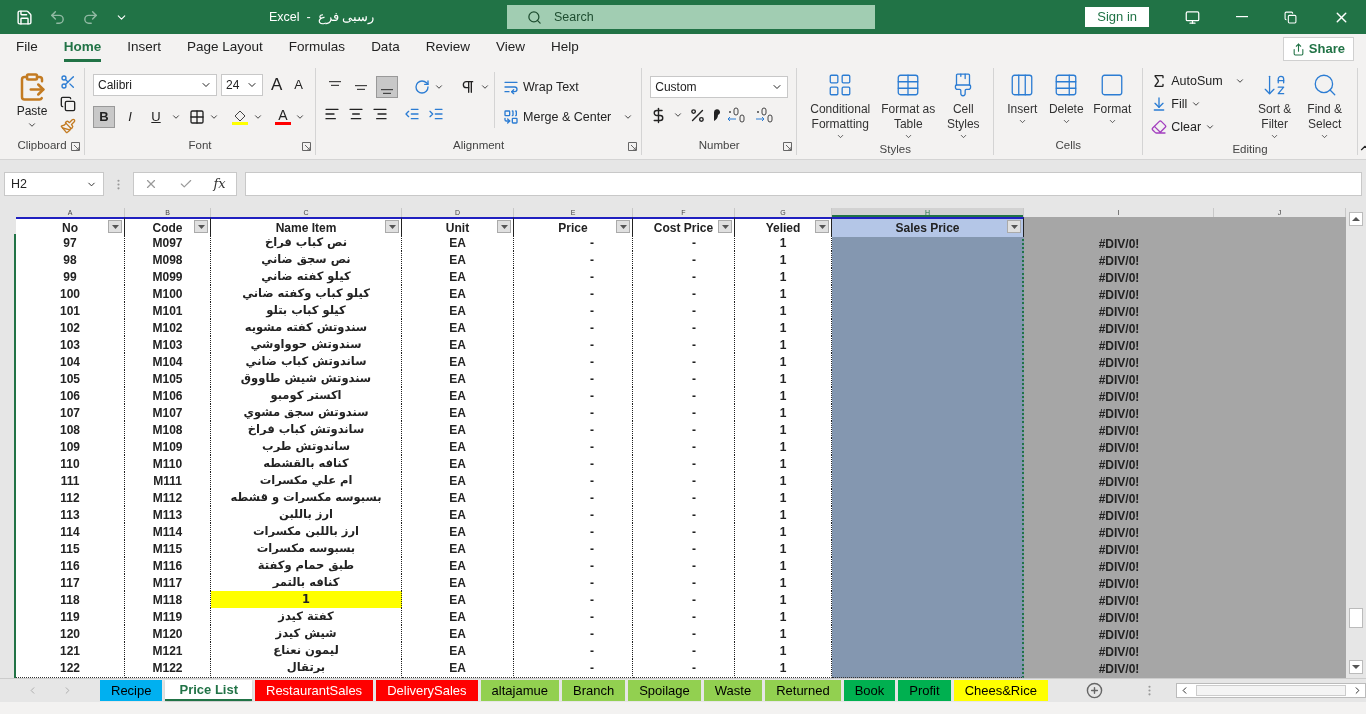 This screenshot has width=1366, height=714. What do you see at coordinates (1324, 106) in the screenshot?
I see `find-select-button: Find & Select` at bounding box center [1324, 106].